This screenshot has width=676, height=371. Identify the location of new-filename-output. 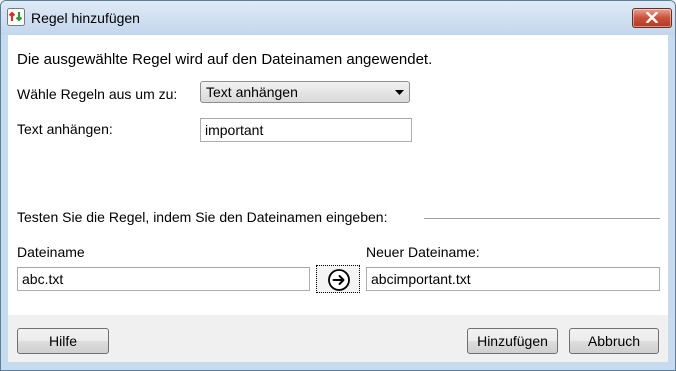
(513, 279).